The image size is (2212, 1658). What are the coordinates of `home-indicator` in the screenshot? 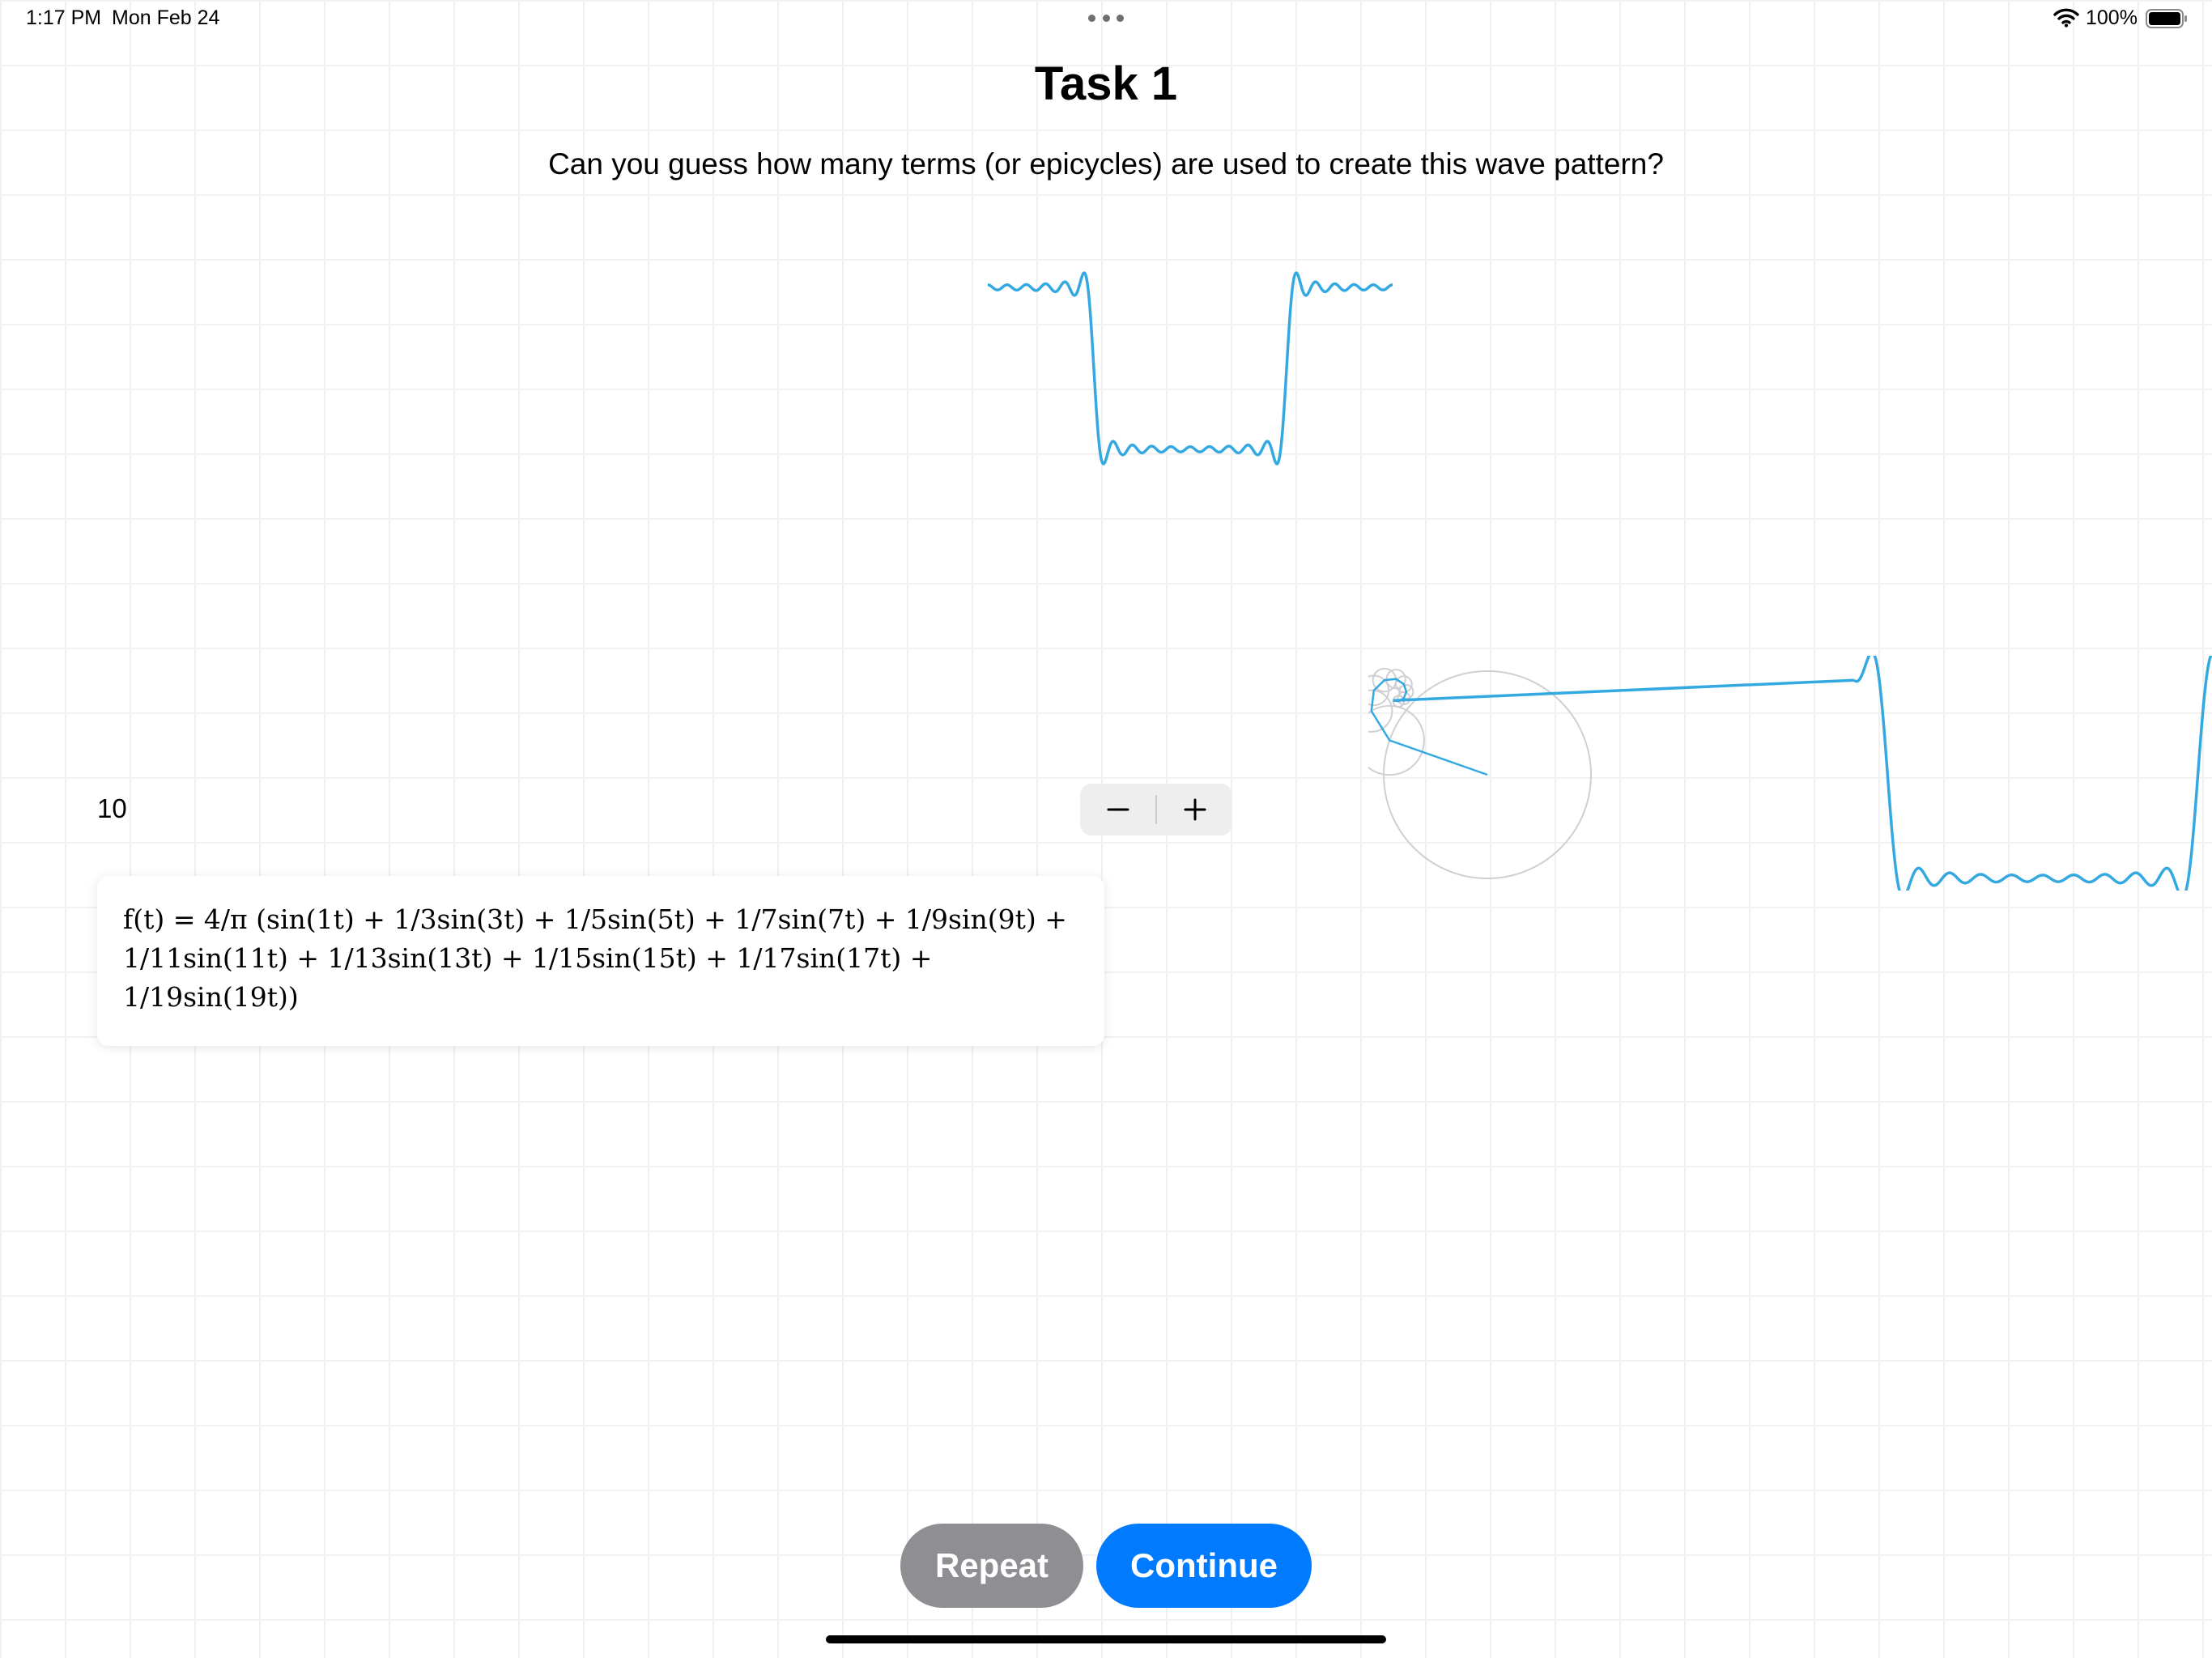 It's located at (1106, 1639).